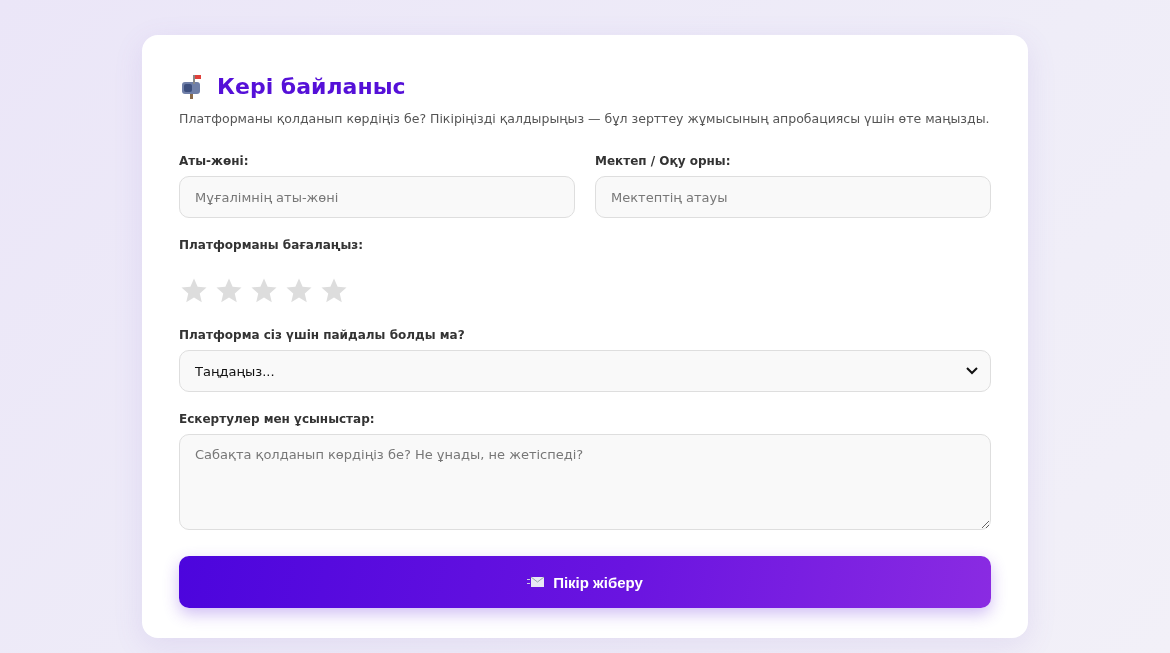 The width and height of the screenshot is (1170, 653). What do you see at coordinates (322, 335) in the screenshot?
I see `field-label: Платформа сіз үшін пайдалы болды ма?` at bounding box center [322, 335].